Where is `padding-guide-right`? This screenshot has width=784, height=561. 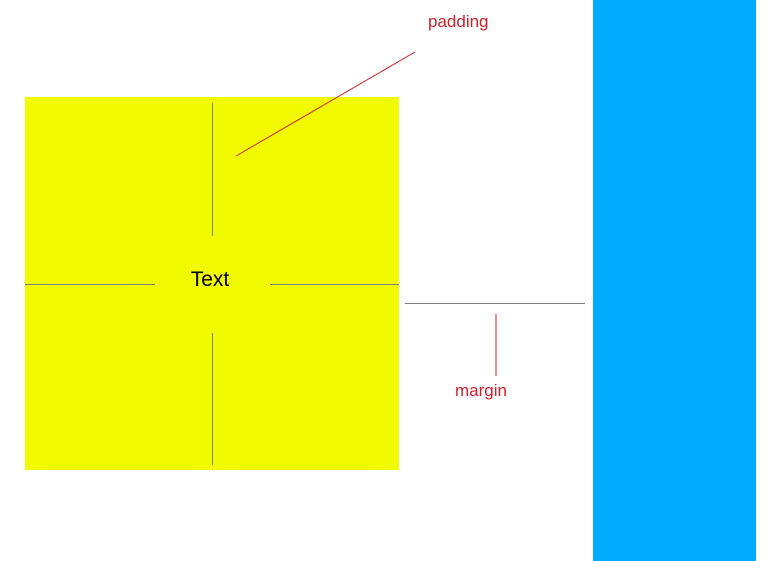
padding-guide-right is located at coordinates (334, 284).